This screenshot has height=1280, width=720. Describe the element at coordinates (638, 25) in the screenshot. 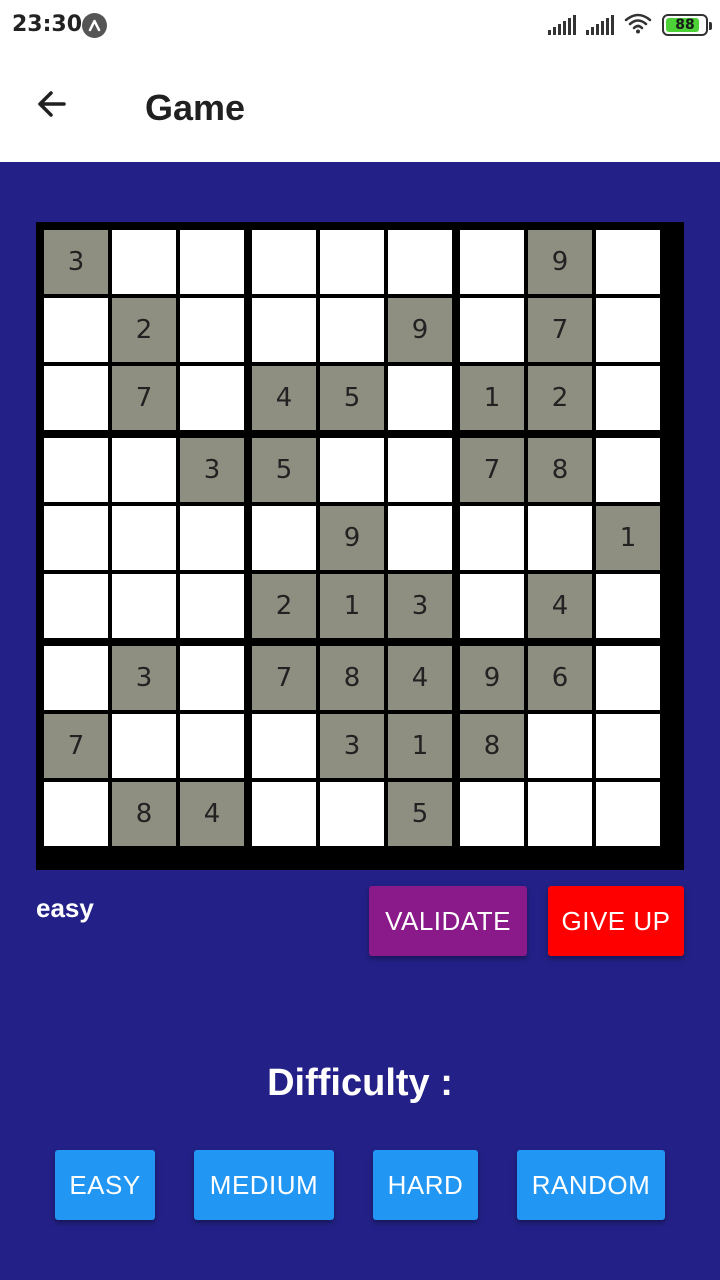

I see `wifi-icon` at that location.